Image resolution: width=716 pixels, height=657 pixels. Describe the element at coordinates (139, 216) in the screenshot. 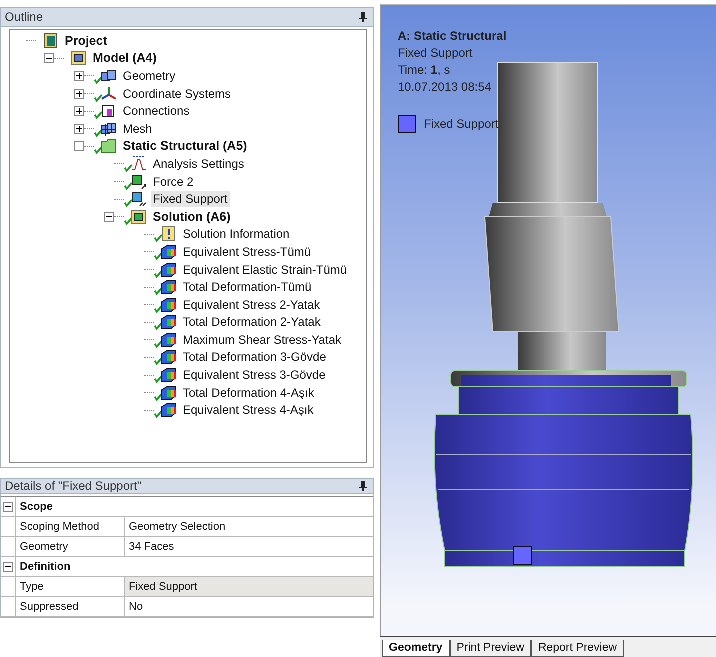

I see `solution-folder-icon` at that location.